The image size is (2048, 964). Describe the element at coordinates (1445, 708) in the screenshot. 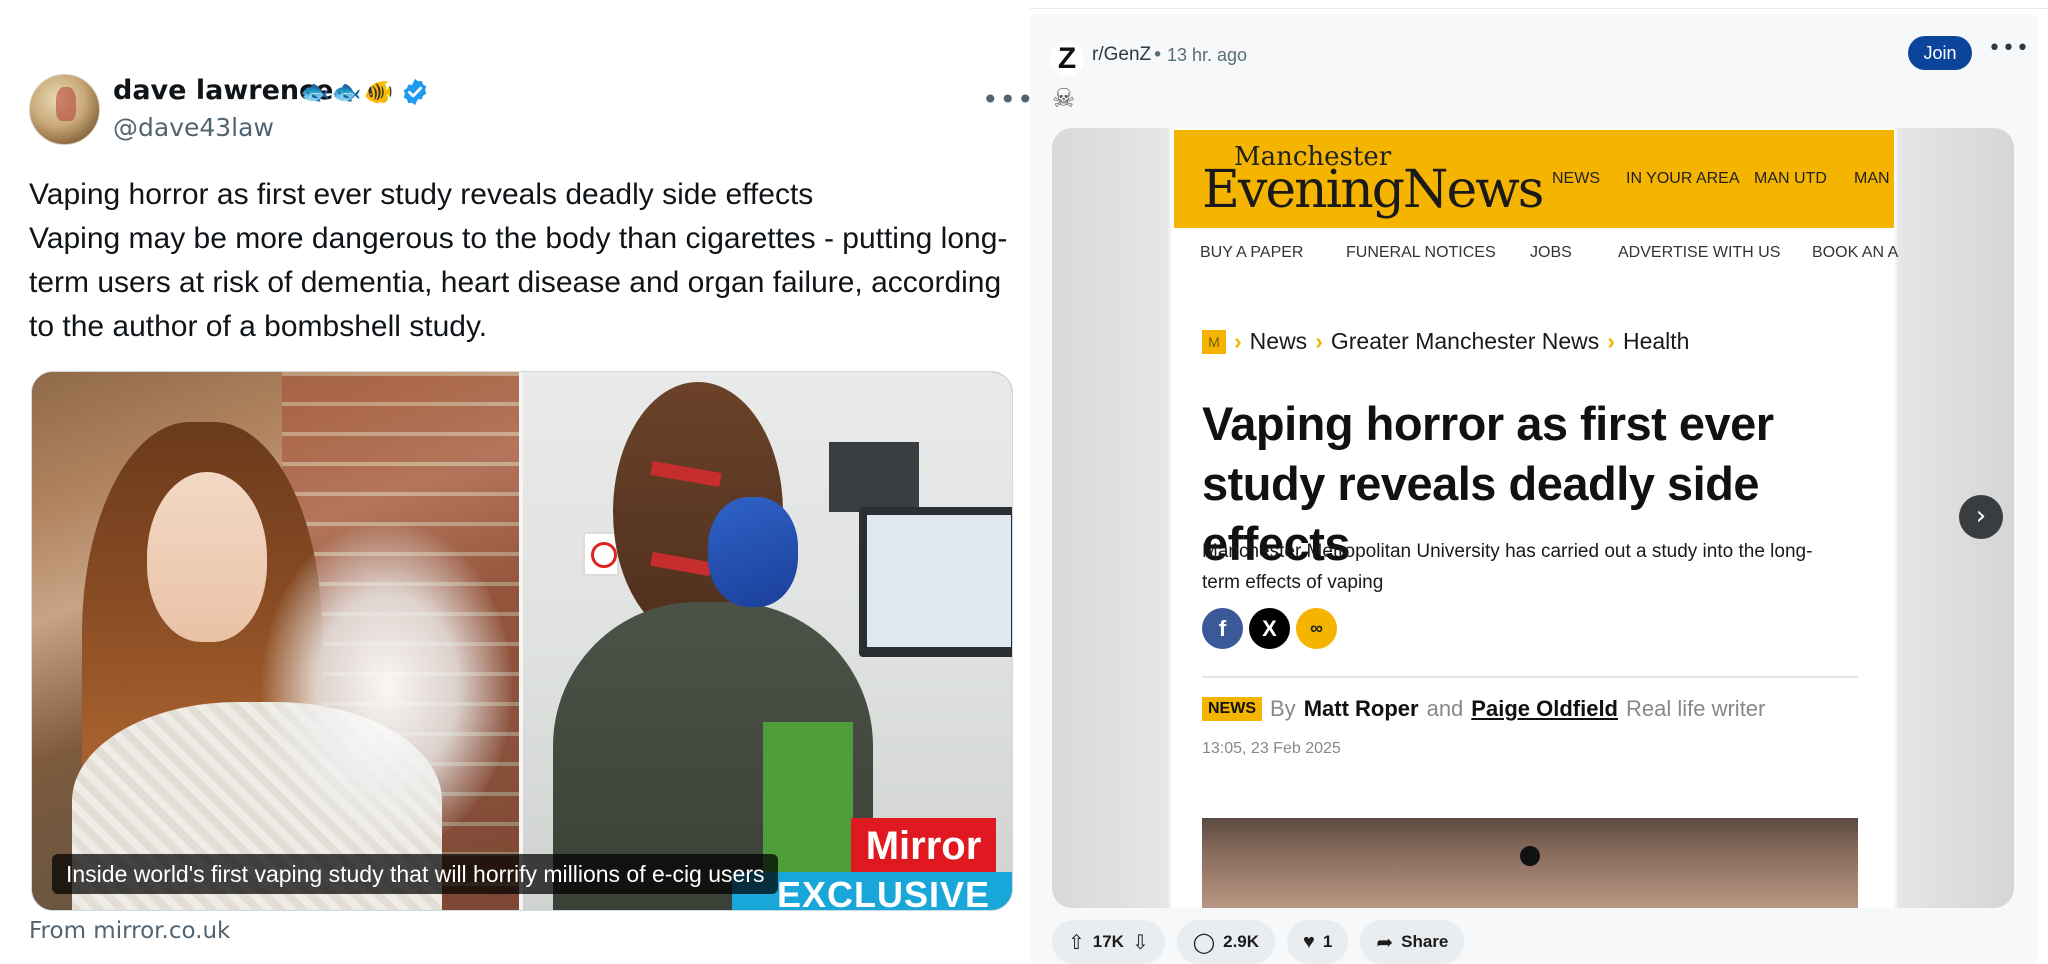

I see `byline-and: and` at that location.